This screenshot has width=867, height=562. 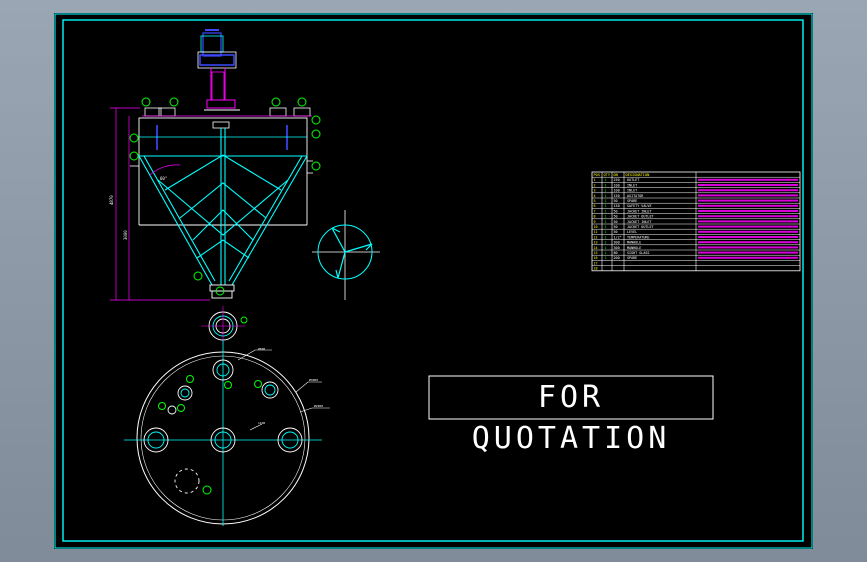 I want to click on bom-cell-name: SIGHT GLASS, so click(x=638, y=253).